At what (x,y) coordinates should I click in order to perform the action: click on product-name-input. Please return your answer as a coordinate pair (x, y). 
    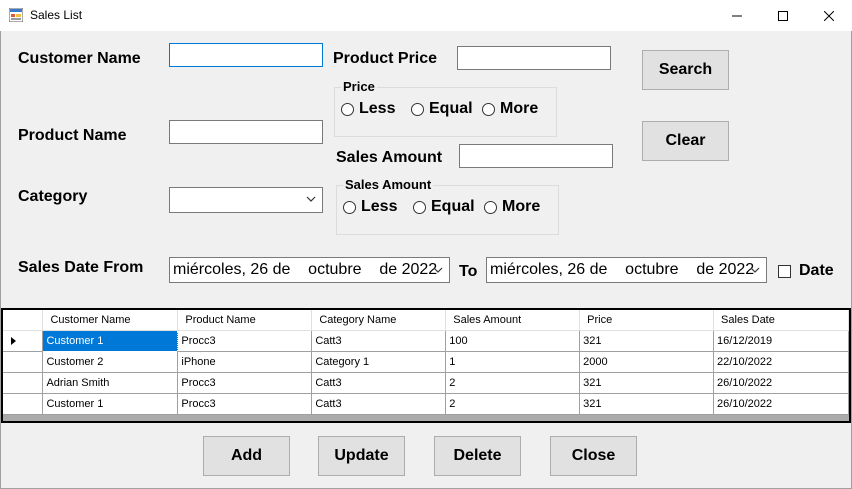
    Looking at the image, I should click on (246, 132).